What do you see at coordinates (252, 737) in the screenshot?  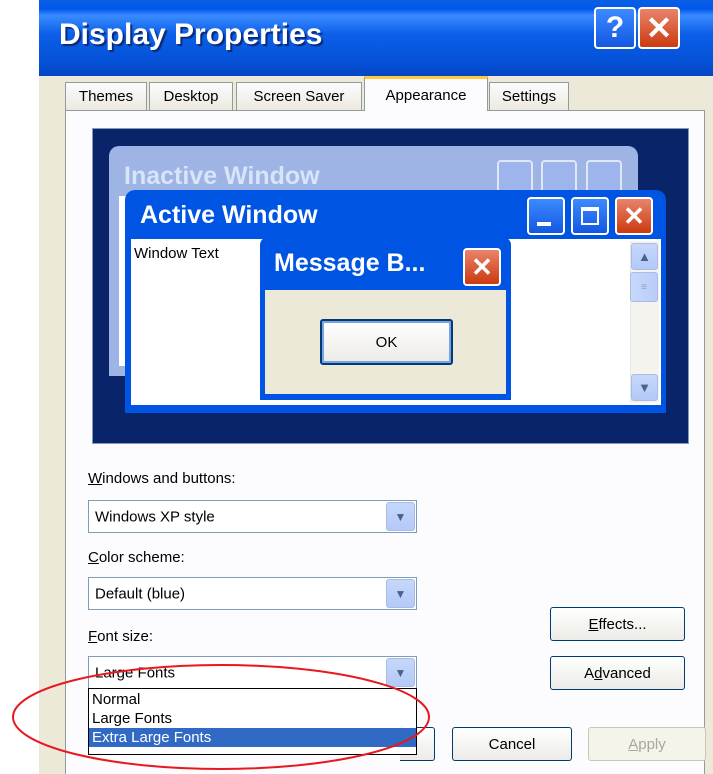 I see `font-size-option-extra-large: Extra Large Fonts` at bounding box center [252, 737].